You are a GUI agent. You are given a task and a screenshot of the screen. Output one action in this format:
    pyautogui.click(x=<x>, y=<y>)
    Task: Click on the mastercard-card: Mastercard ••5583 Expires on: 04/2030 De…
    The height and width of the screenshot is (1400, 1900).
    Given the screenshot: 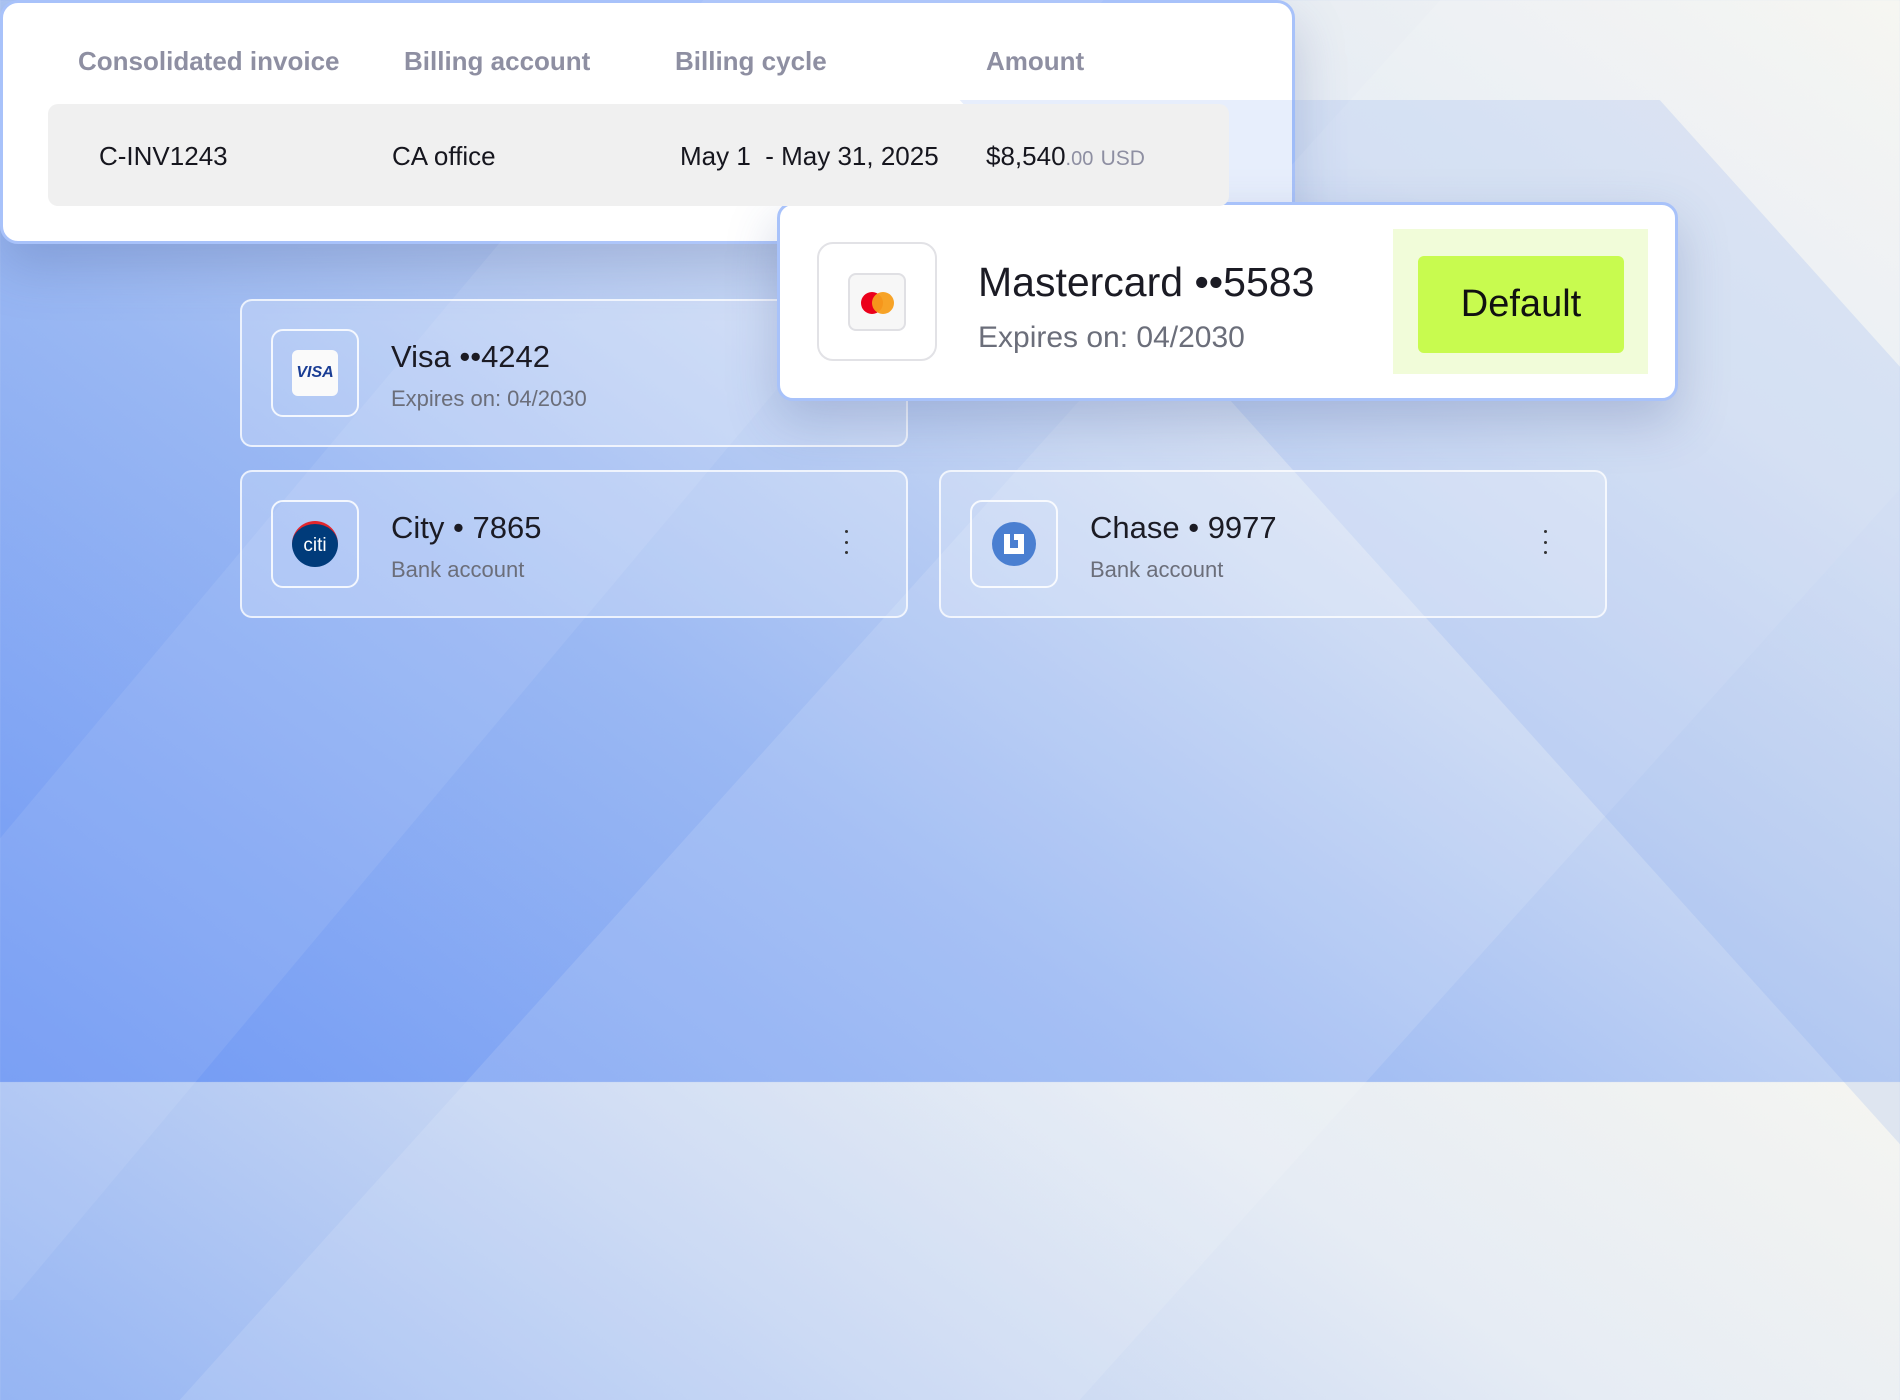 What is the action you would take?
    pyautogui.click(x=1227, y=301)
    